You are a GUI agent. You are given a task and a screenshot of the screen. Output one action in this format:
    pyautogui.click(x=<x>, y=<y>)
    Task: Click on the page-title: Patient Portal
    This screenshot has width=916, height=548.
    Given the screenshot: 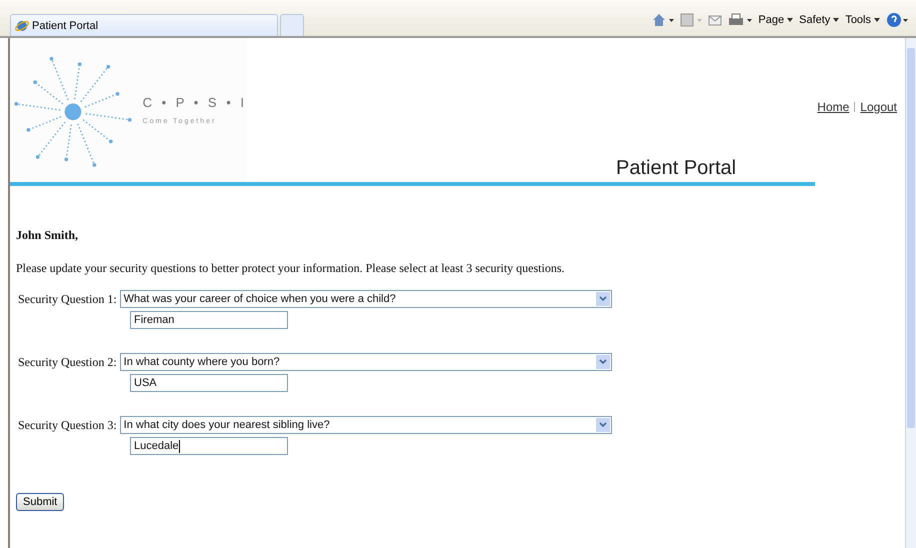 What is the action you would take?
    pyautogui.click(x=676, y=168)
    